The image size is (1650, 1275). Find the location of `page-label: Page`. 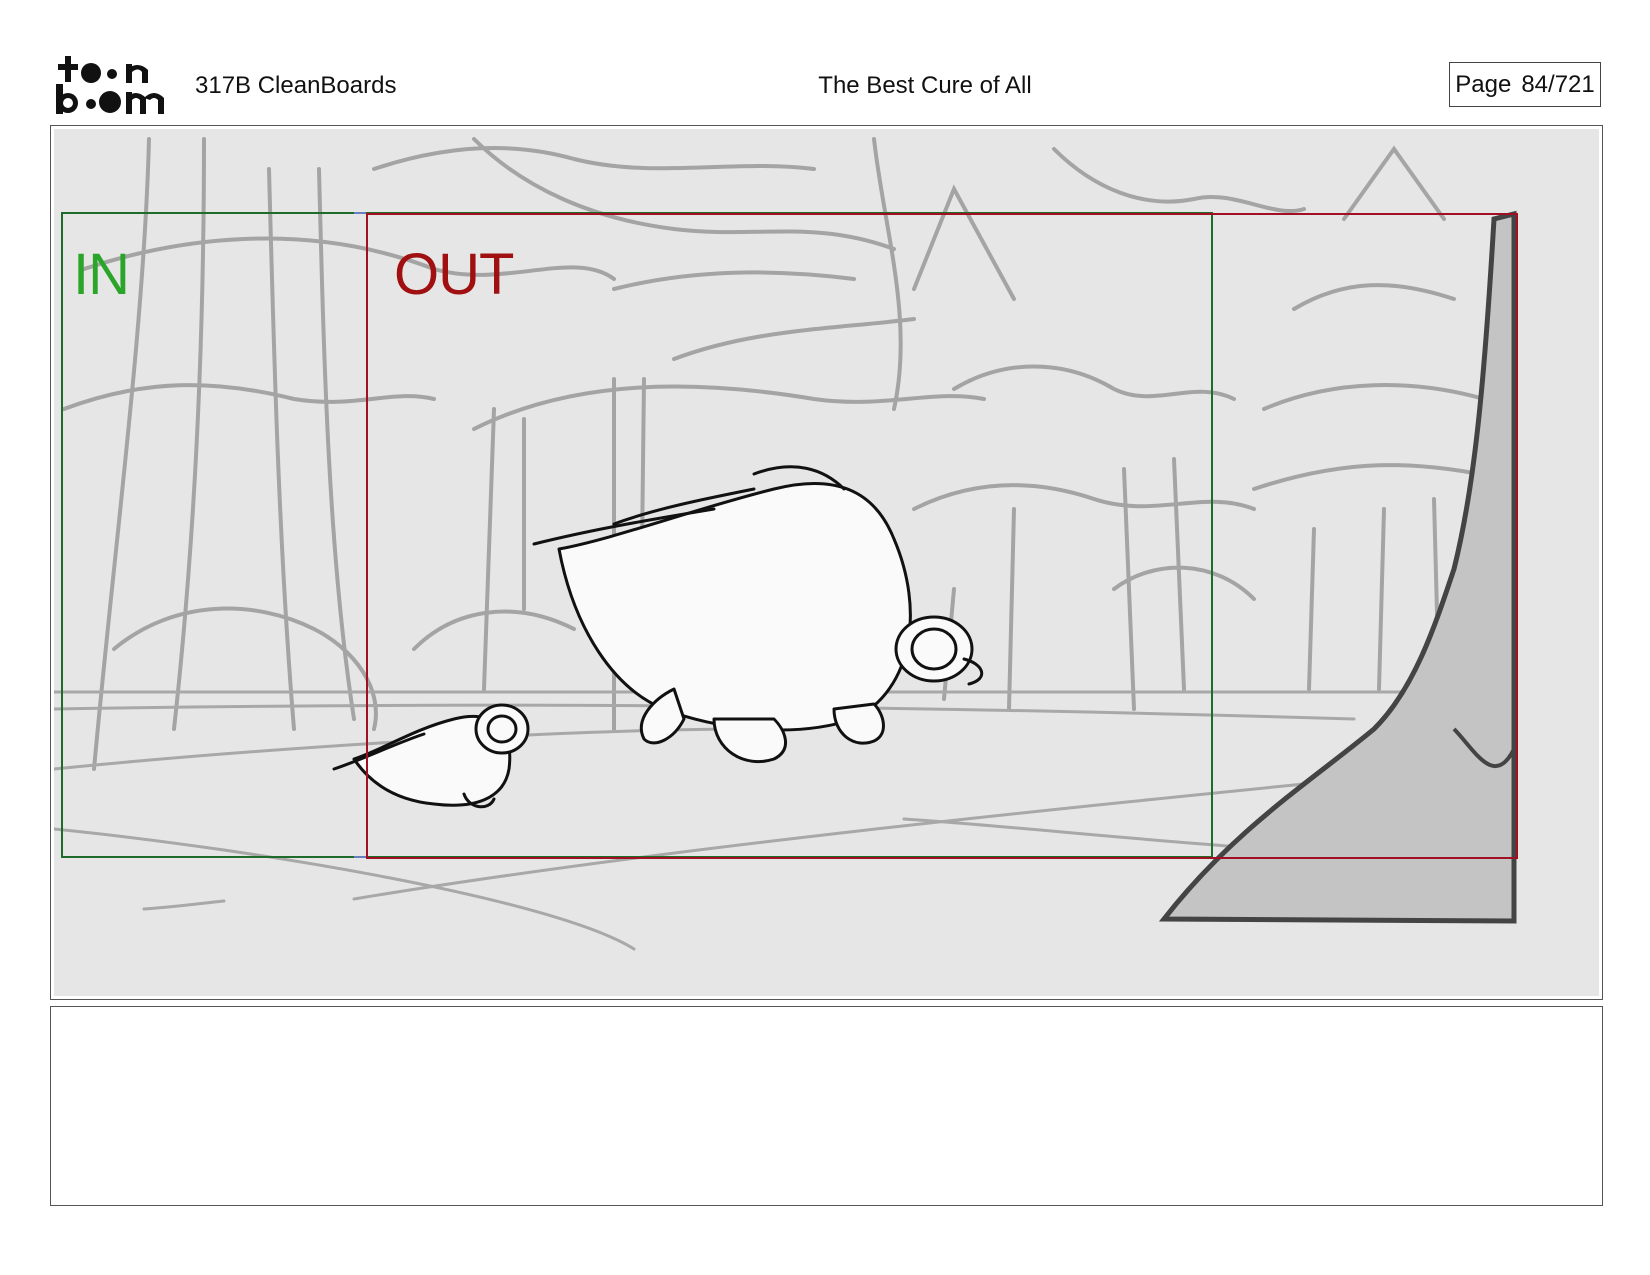

page-label: Page is located at coordinates (1483, 84).